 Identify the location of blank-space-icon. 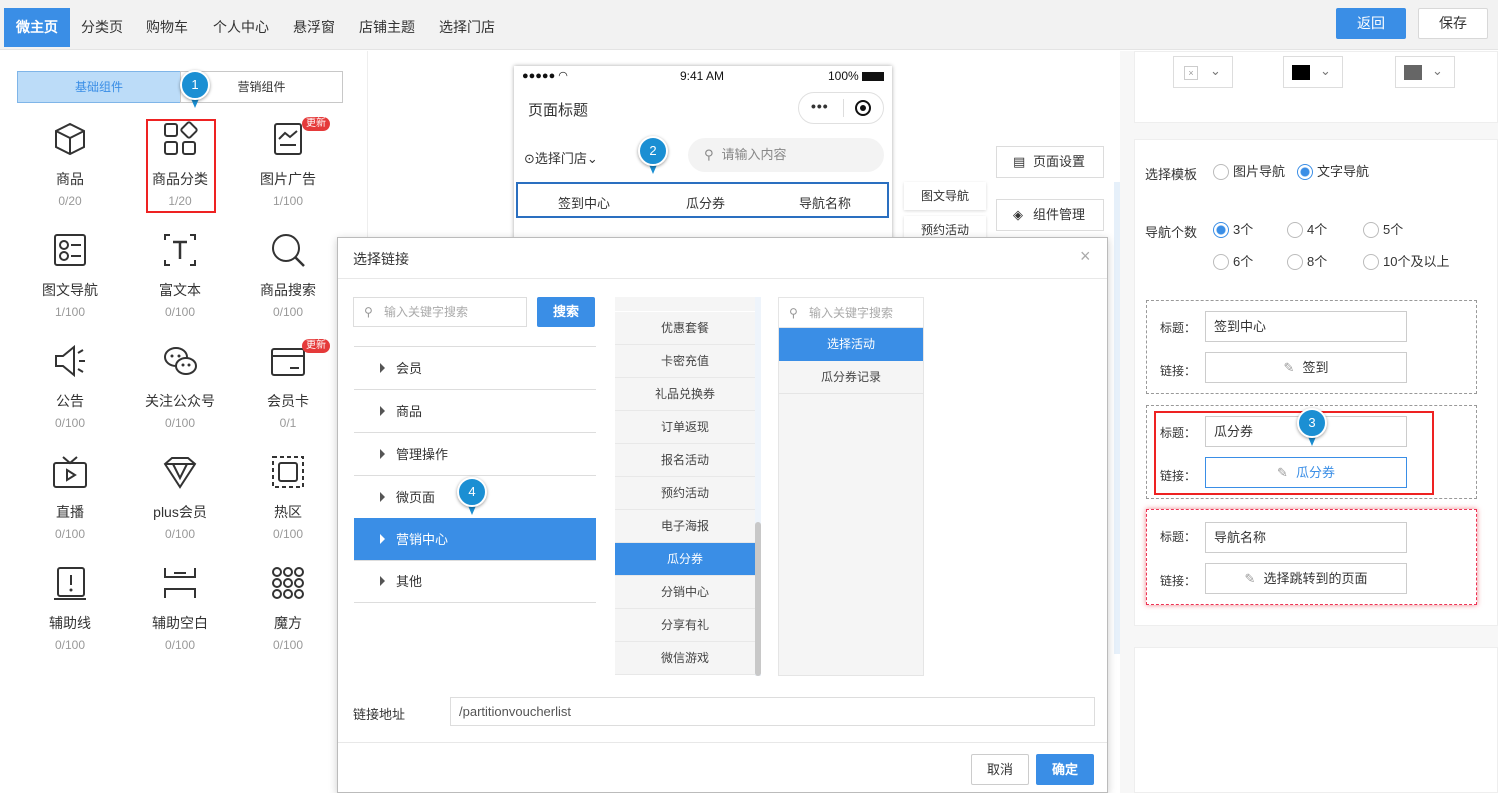
(180, 583).